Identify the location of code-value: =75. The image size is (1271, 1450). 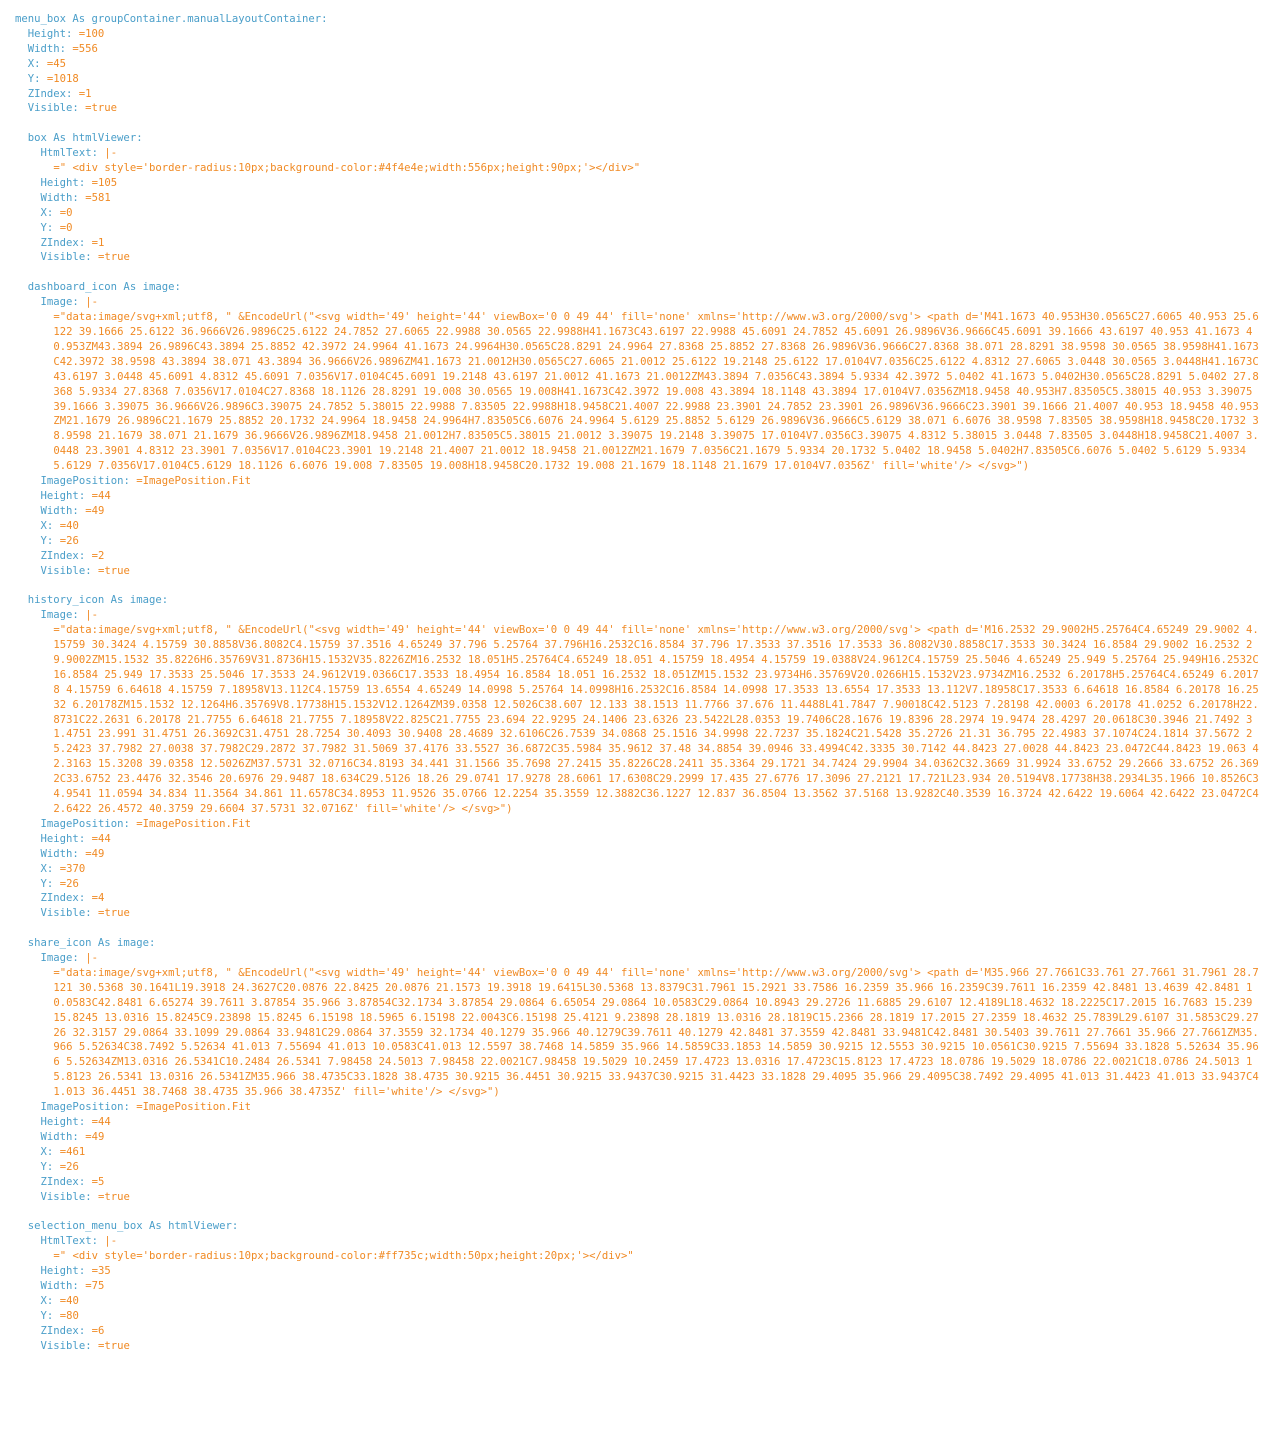
(95, 1285).